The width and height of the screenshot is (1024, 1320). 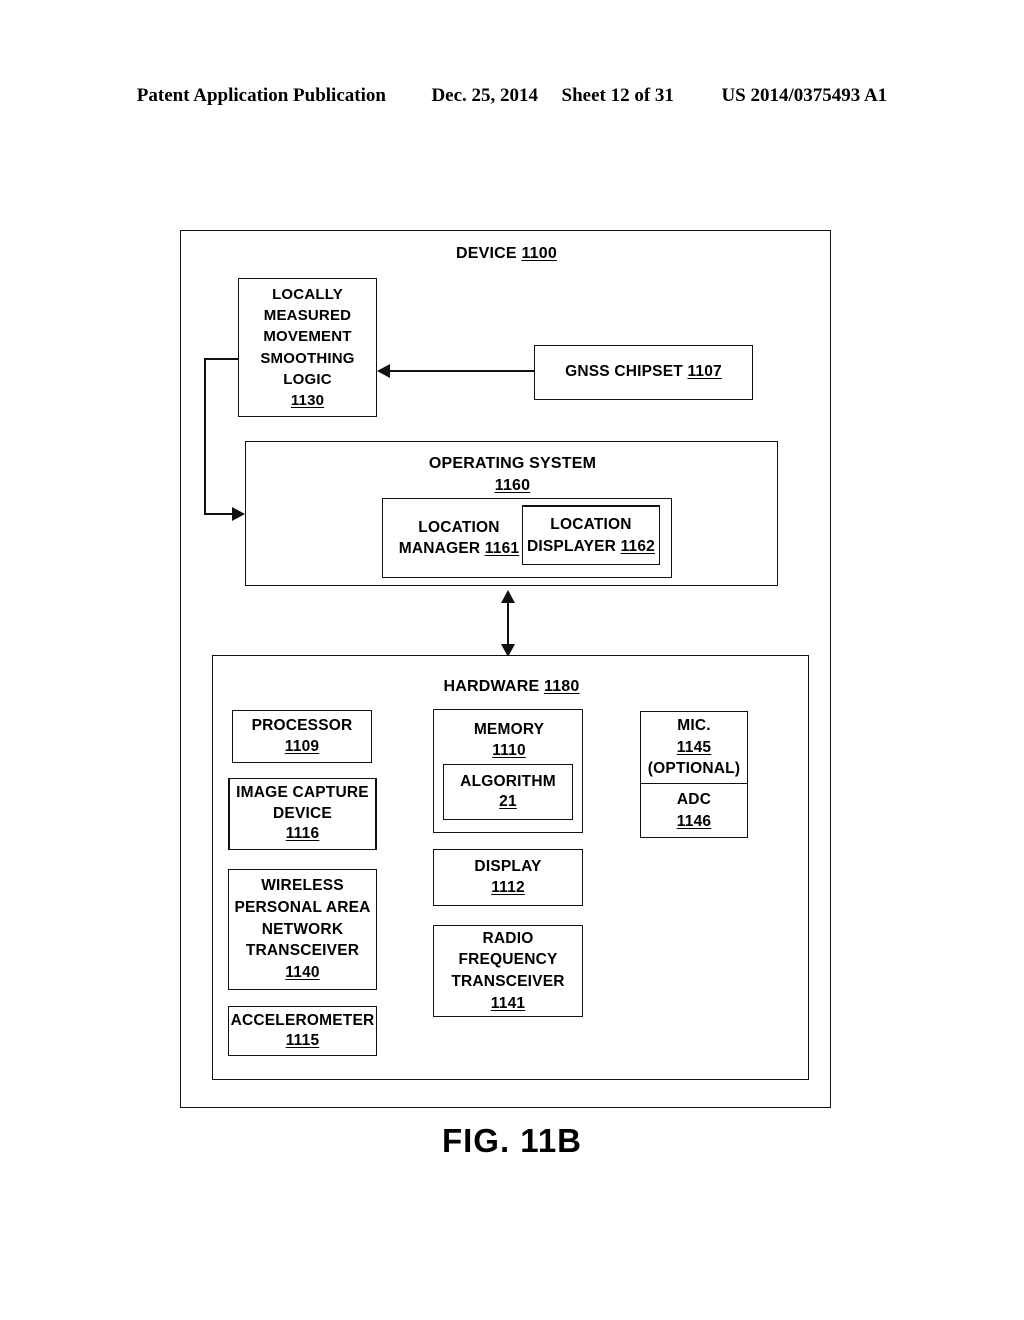 What do you see at coordinates (624, 372) in the screenshot?
I see `gnss-chipset-label: GNSS CHIPSET` at bounding box center [624, 372].